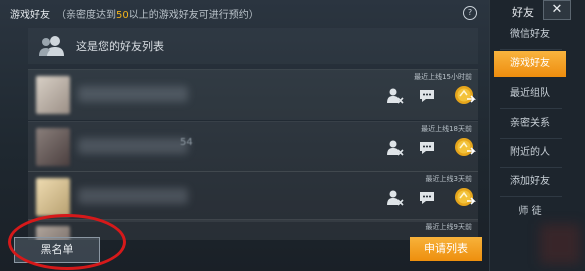 The image size is (585, 271). I want to click on header: 游戏好友 （亲密度达到50以上的游戏好友可进行预约）, so click(134, 13).